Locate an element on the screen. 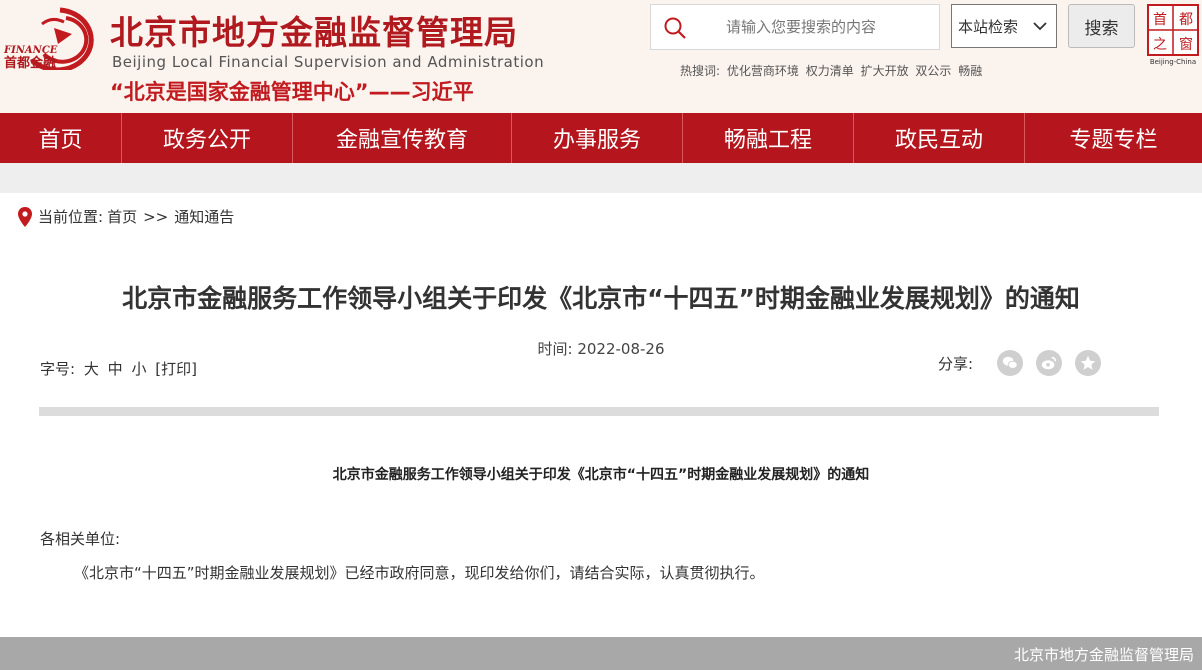 The height and width of the screenshot is (670, 1202). font-size-small: 小 is located at coordinates (138, 369).